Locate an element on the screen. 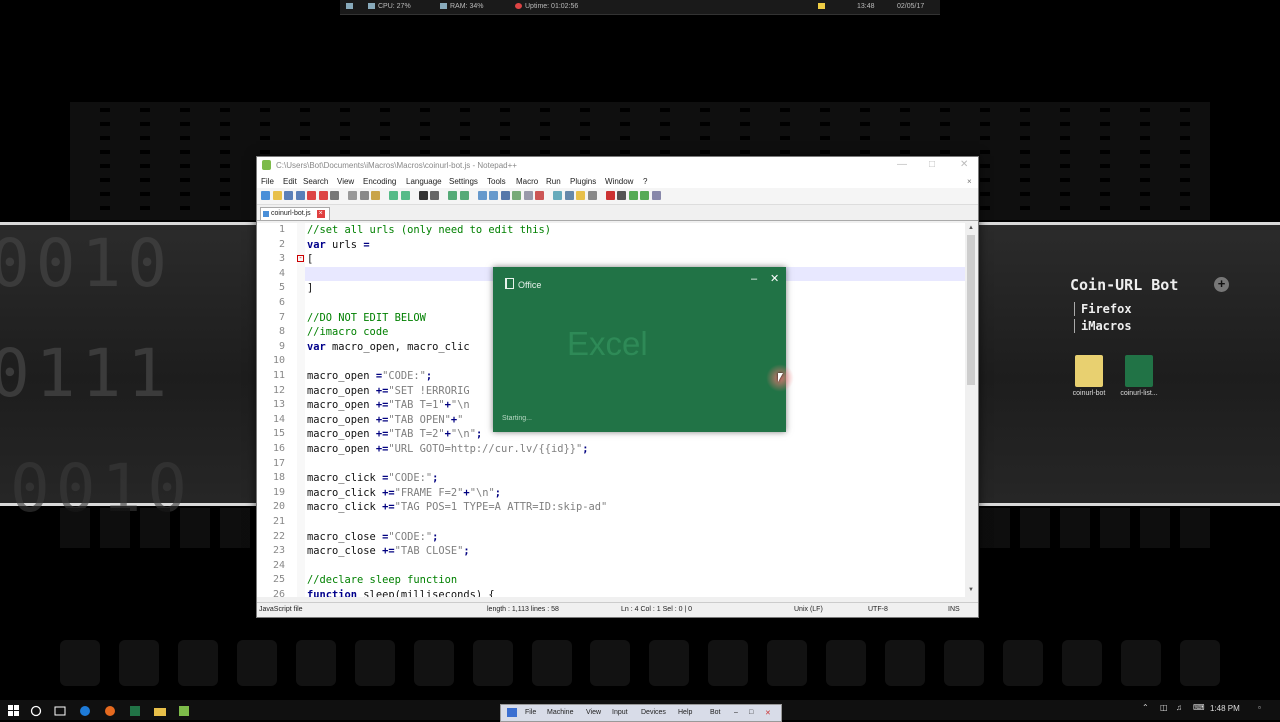  toolbar-func-list-icon is located at coordinates (569, 195).